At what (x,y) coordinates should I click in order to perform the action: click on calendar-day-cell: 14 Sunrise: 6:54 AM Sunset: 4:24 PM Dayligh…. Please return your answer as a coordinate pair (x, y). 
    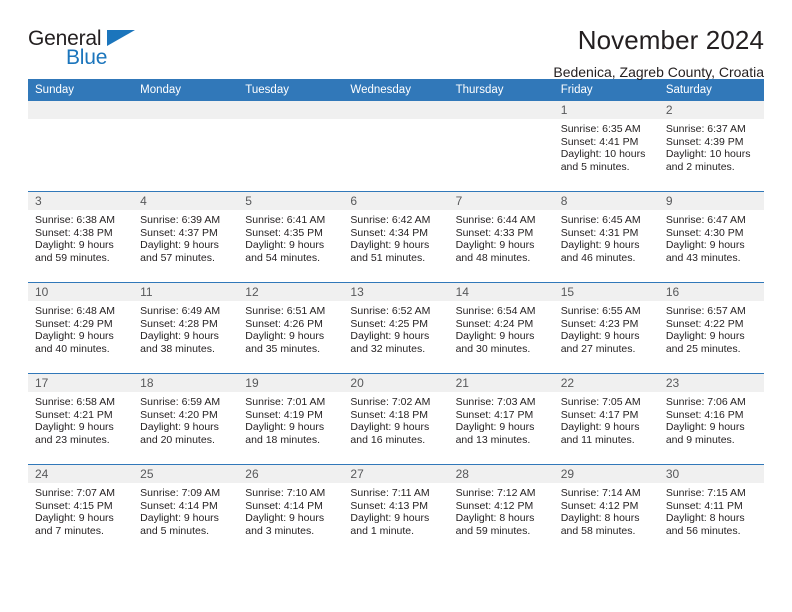
    Looking at the image, I should click on (501, 328).